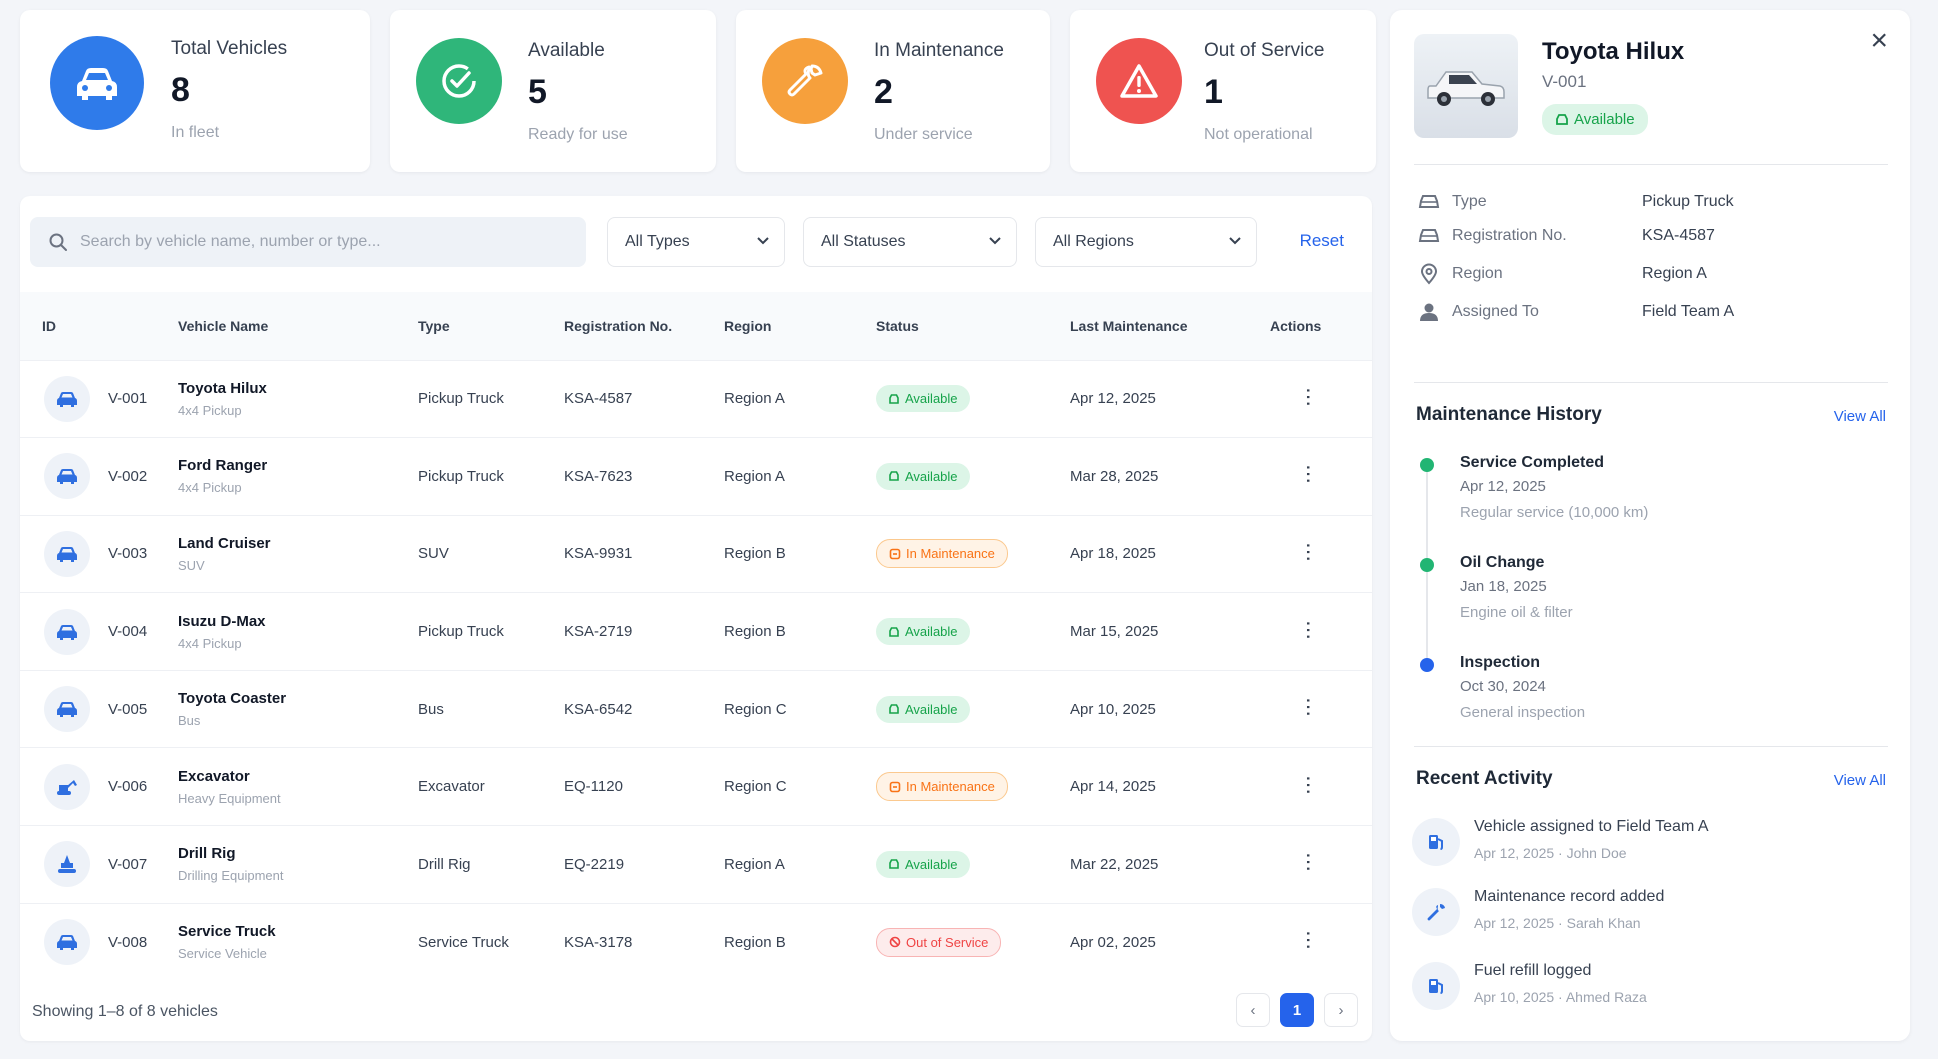  I want to click on chevron-left-icon: ‹, so click(1253, 1010).